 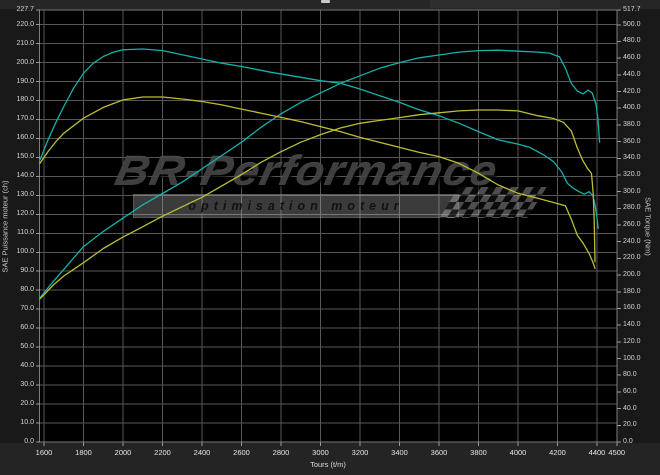 I want to click on x-tick-label: 2800, so click(x=281, y=452).